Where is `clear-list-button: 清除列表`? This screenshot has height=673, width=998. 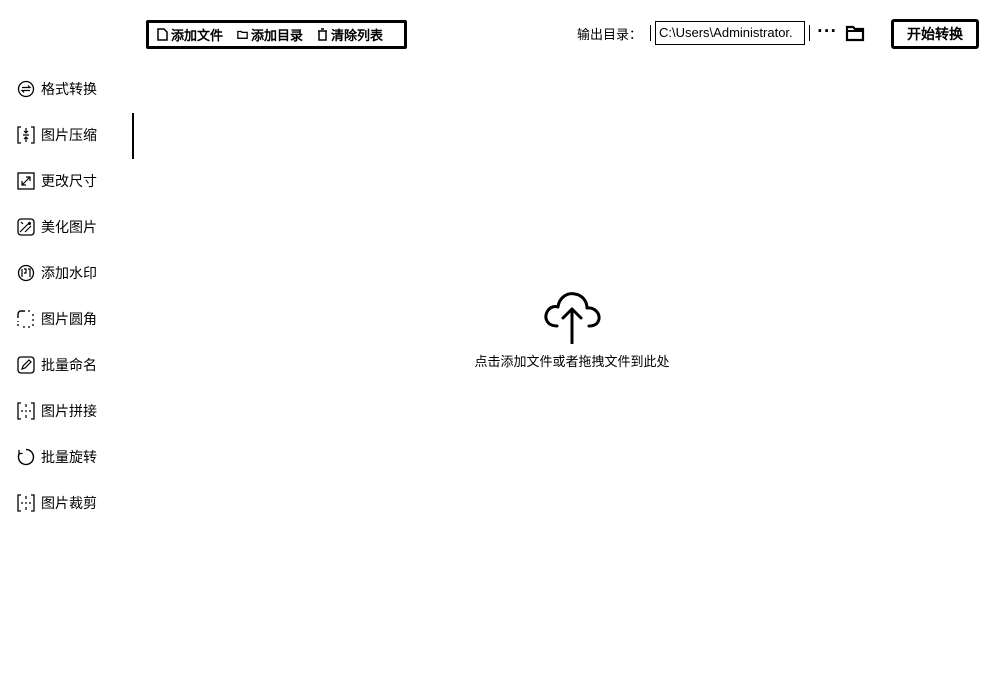
clear-list-button: 清除列表 is located at coordinates (350, 34).